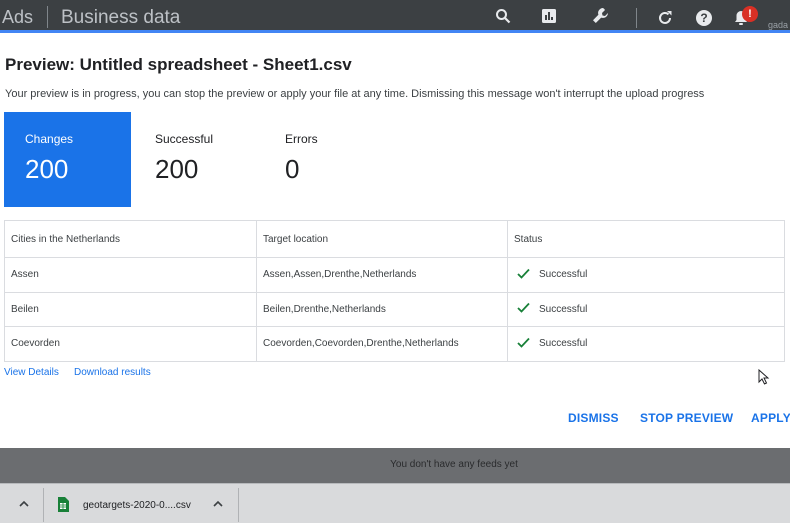 The height and width of the screenshot is (523, 790). I want to click on account-name: gada, so click(778, 25).